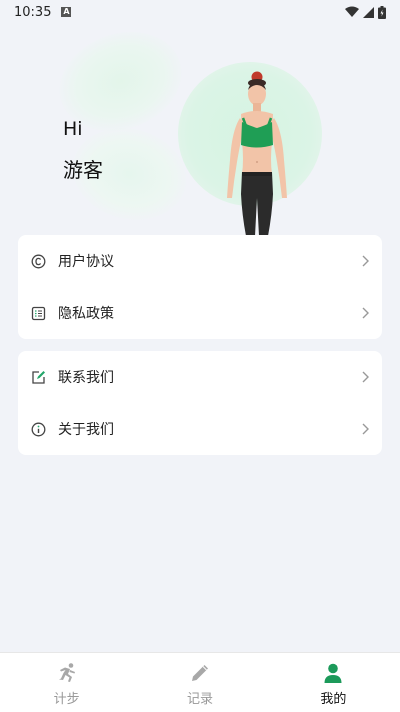 The image size is (400, 712). I want to click on menu-item-label: 联系我们, so click(86, 378).